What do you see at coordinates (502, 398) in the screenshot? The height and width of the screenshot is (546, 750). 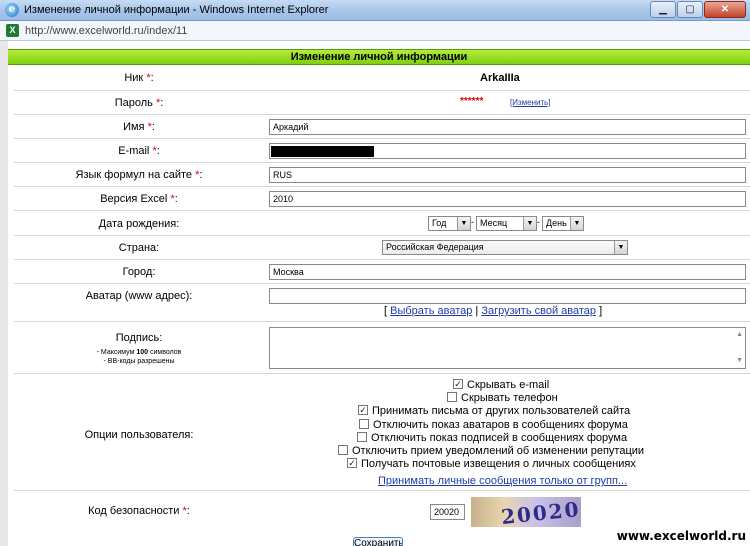 I see `option-hide-phone: Скрывать телефон` at bounding box center [502, 398].